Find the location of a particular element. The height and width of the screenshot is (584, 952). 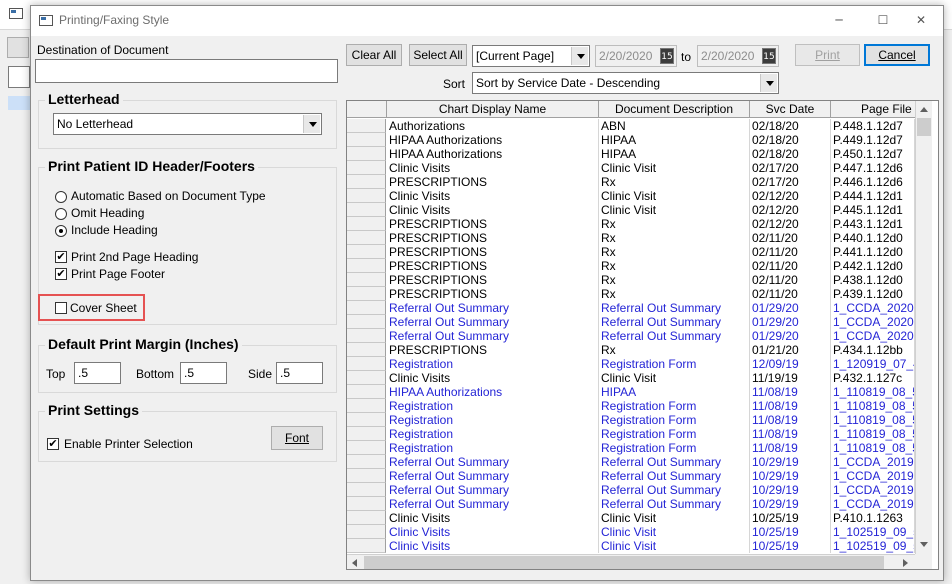

calendar-icon: 15 is located at coordinates (769, 56).